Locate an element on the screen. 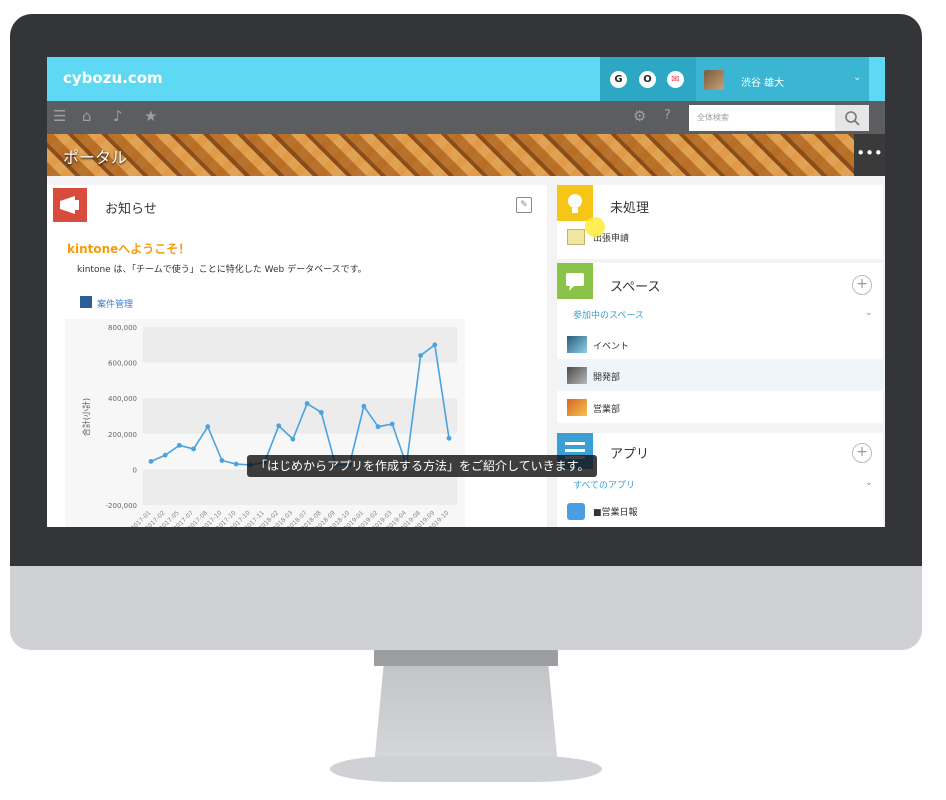 The image size is (946, 800). app-link: 案件管理 is located at coordinates (115, 303).